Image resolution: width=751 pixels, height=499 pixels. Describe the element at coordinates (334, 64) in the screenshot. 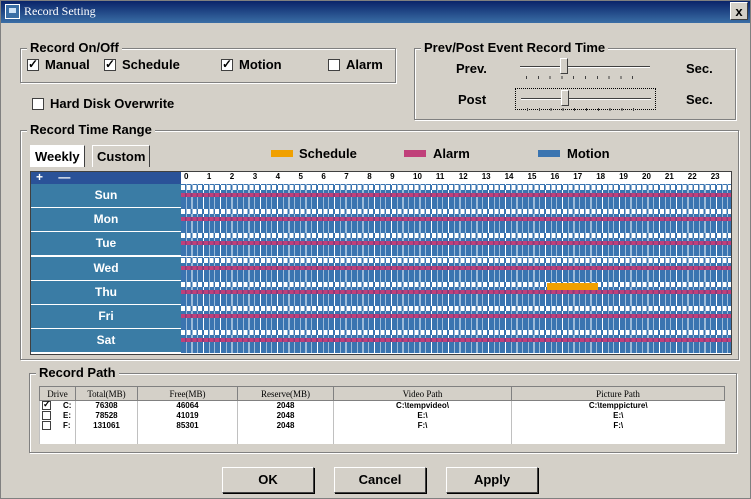

I see `checkbox-alarm-box` at that location.